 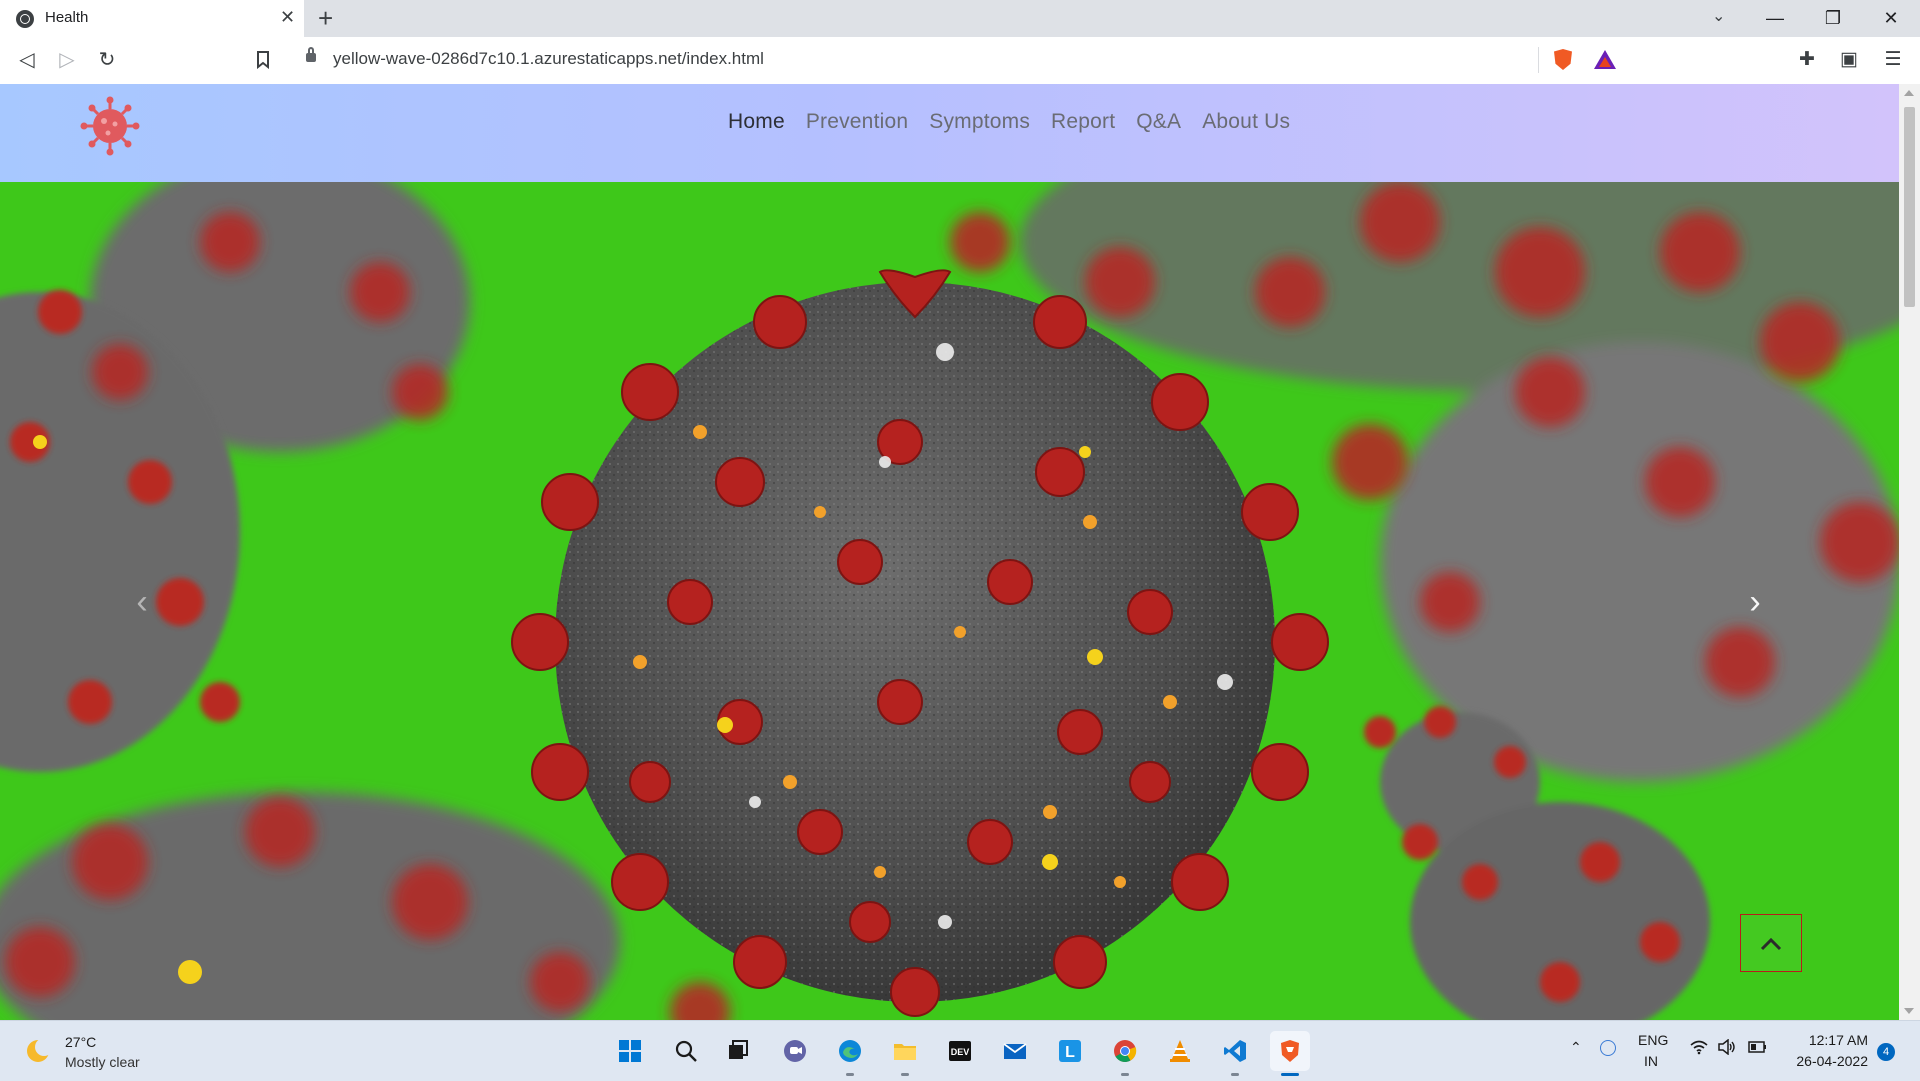 I want to click on chat-icon, so click(x=795, y=1051).